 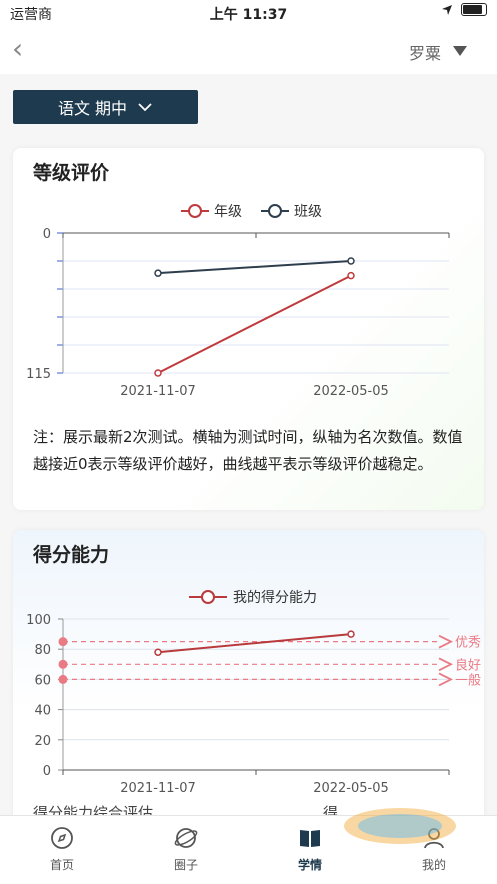 What do you see at coordinates (17, 48) in the screenshot?
I see `back-icon: ‹` at bounding box center [17, 48].